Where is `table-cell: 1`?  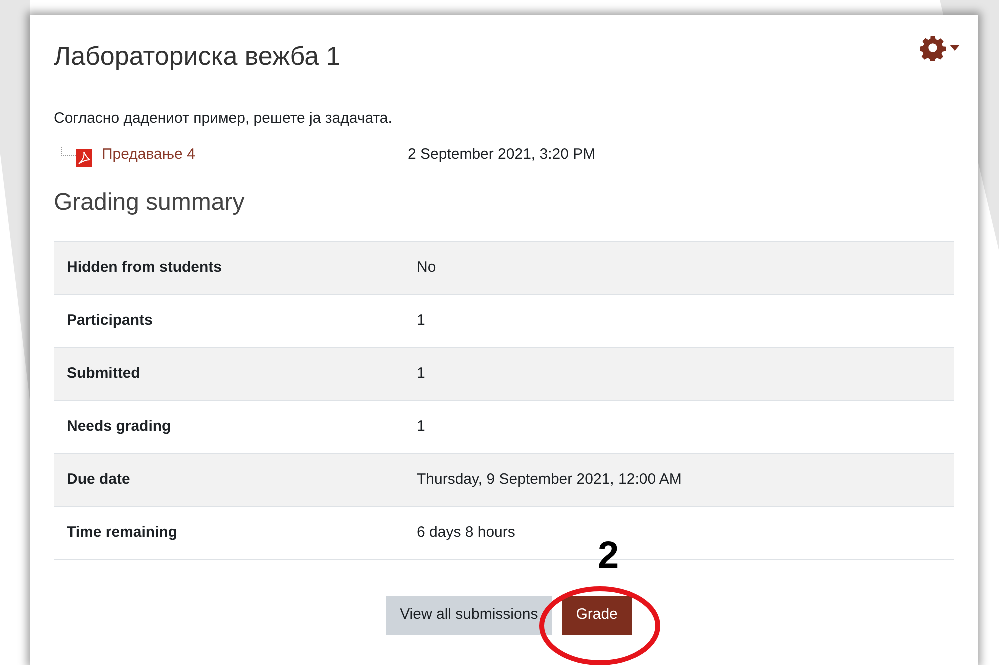
table-cell: 1 is located at coordinates (679, 374).